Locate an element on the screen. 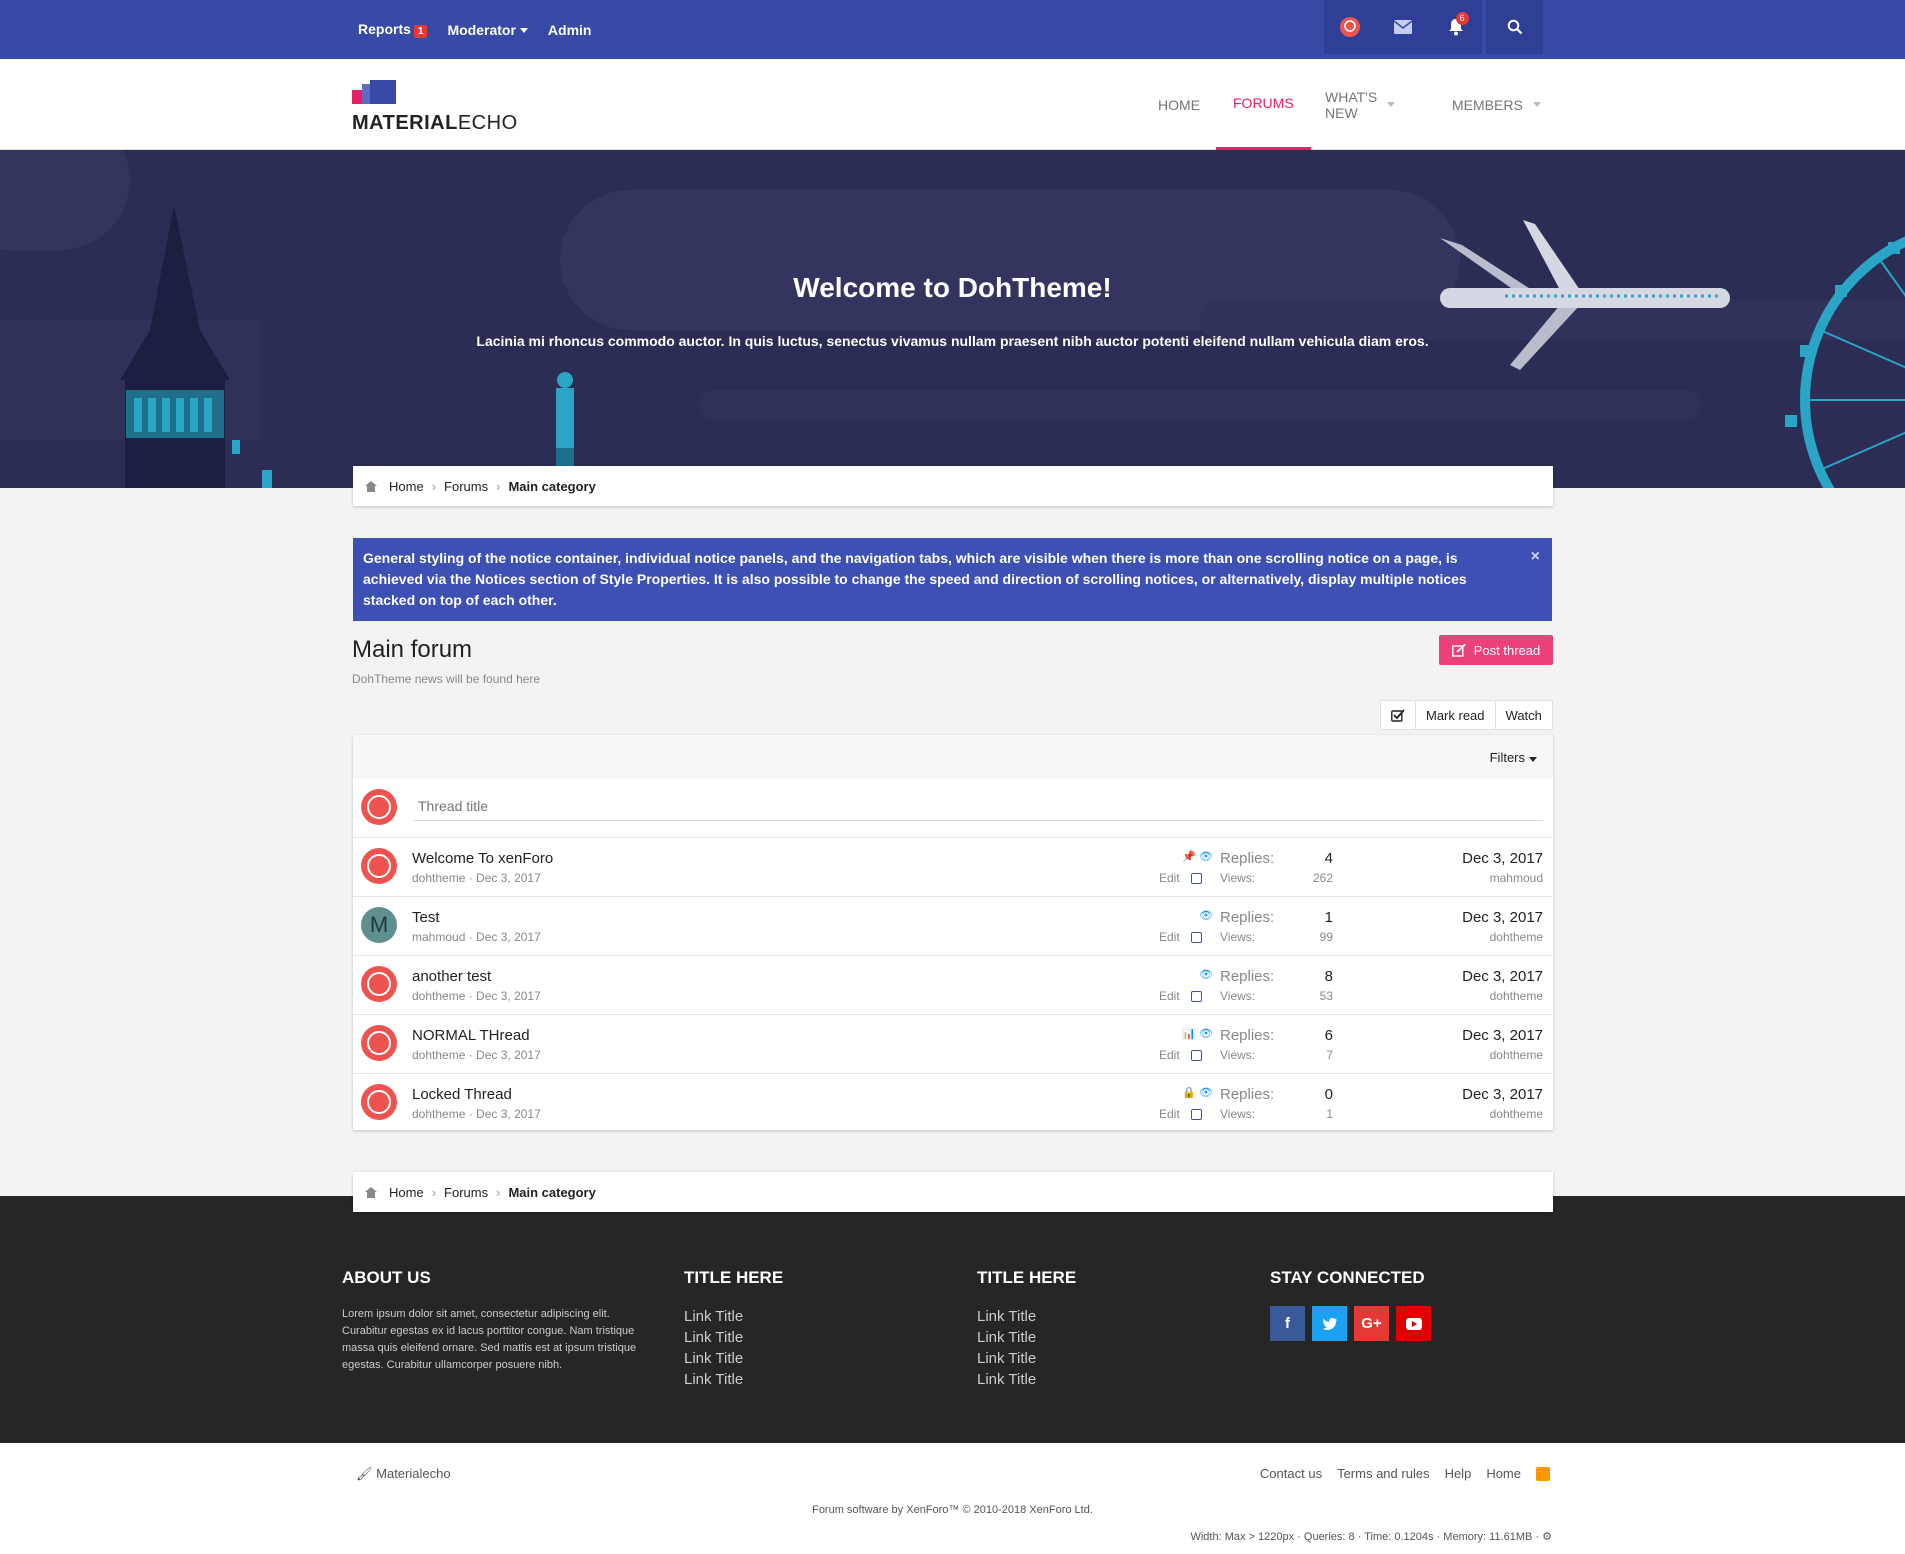  filters-menu: Filters is located at coordinates (1513, 757).